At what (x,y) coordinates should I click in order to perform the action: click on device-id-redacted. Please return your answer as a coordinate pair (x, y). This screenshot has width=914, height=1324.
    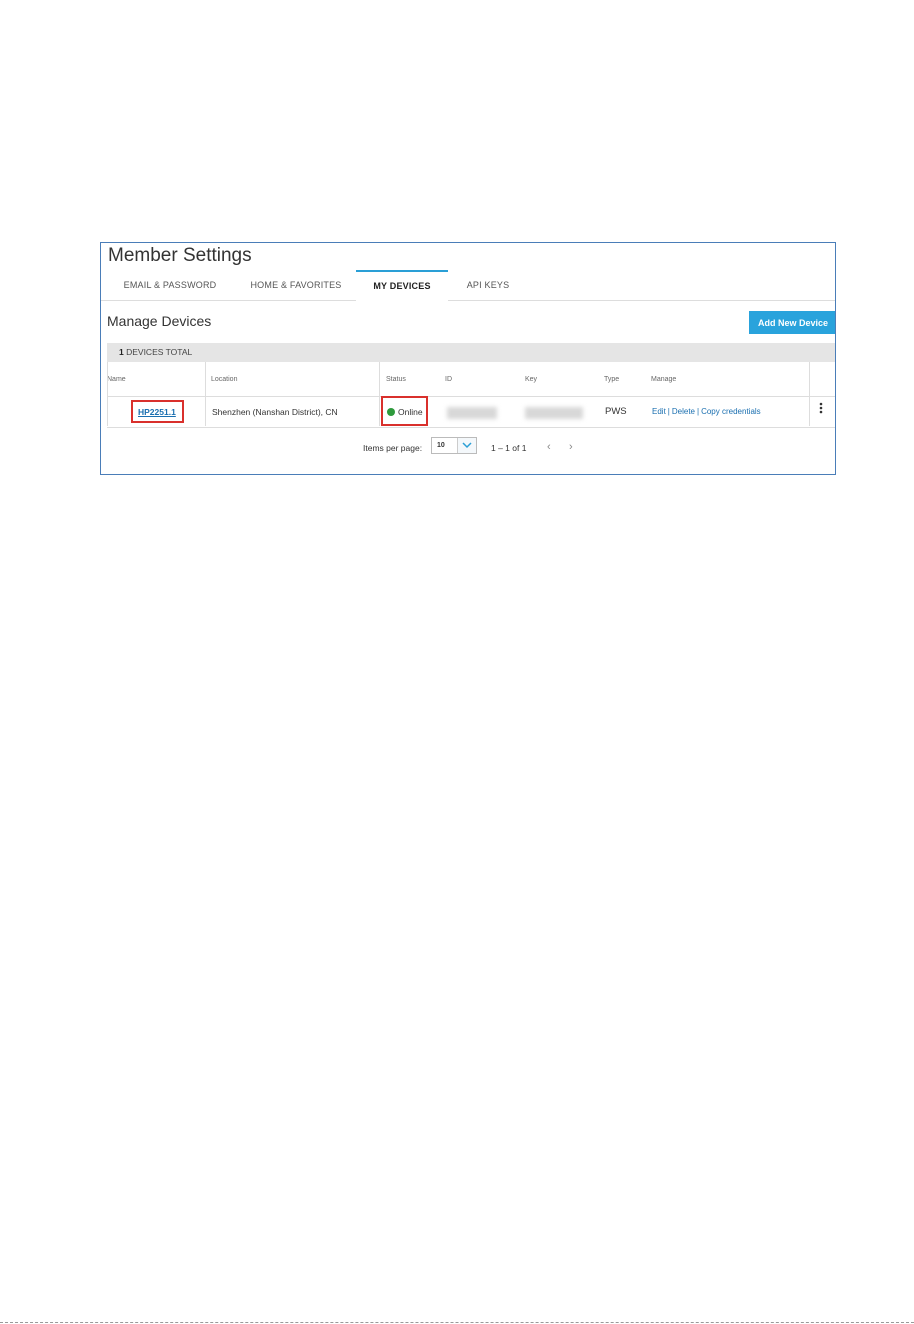
    Looking at the image, I should click on (472, 413).